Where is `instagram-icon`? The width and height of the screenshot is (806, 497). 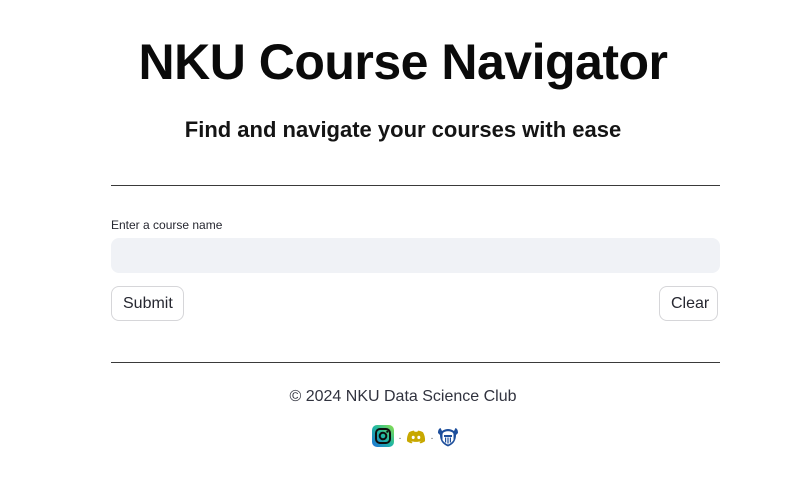 instagram-icon is located at coordinates (383, 436).